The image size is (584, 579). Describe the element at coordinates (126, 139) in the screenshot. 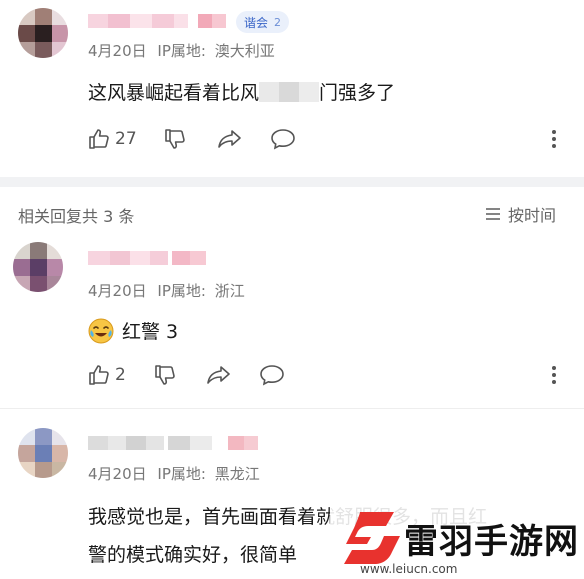

I see `like-count: 27` at that location.